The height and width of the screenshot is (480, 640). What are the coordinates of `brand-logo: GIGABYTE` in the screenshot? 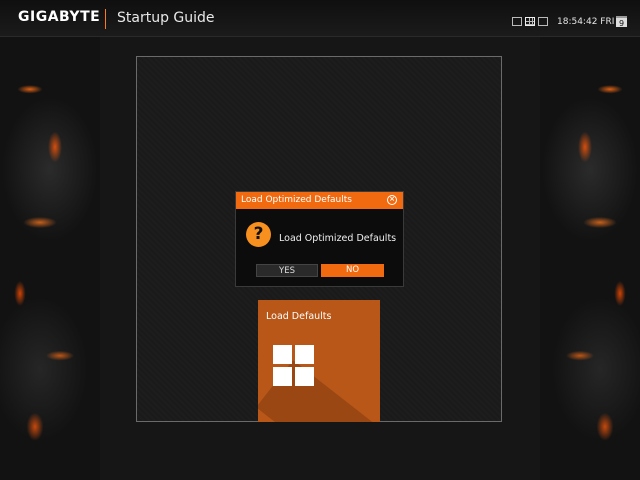 It's located at (59, 17).